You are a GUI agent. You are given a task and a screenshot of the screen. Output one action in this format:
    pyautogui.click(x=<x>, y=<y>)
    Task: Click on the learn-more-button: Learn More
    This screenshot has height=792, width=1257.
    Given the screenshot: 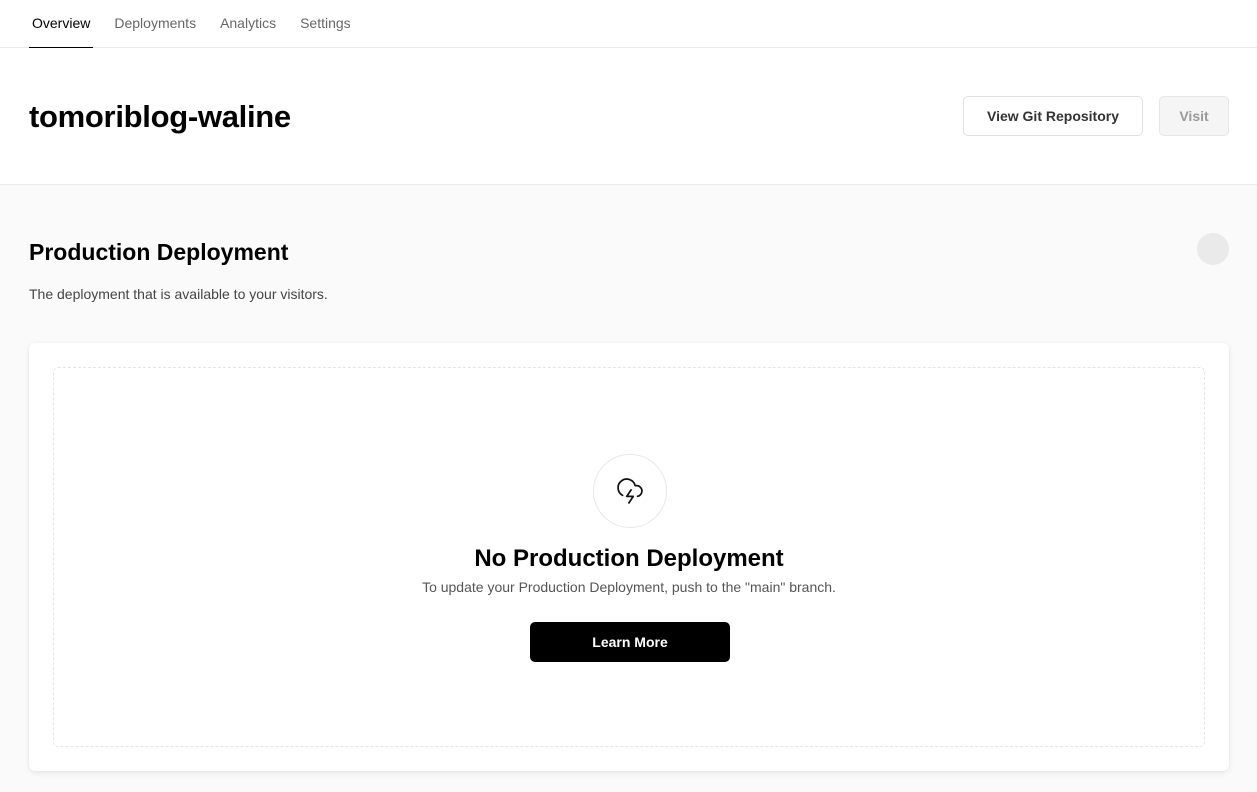 What is the action you would take?
    pyautogui.click(x=630, y=642)
    